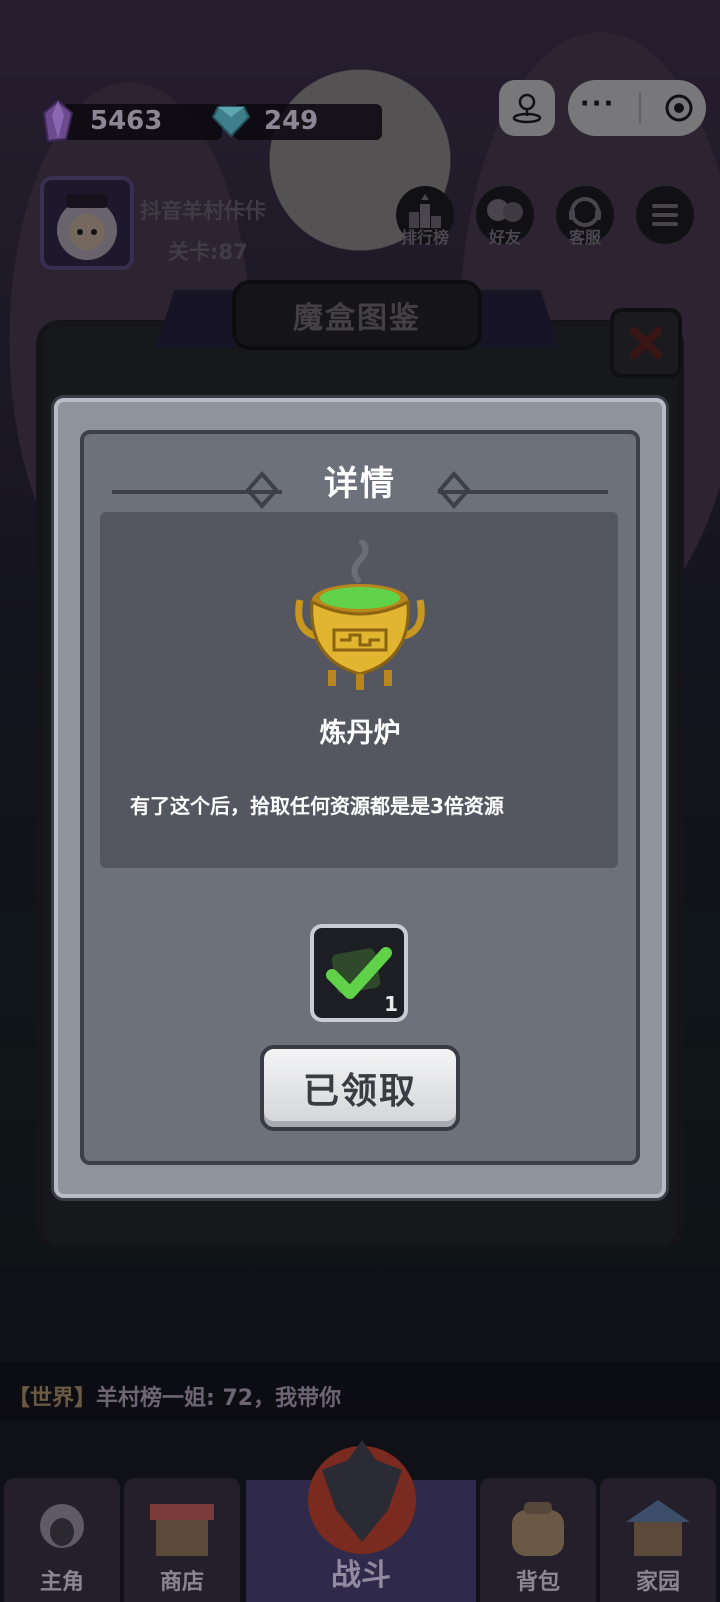 The width and height of the screenshot is (720, 1602). I want to click on nav-backpack-label: 背包, so click(537, 1582).